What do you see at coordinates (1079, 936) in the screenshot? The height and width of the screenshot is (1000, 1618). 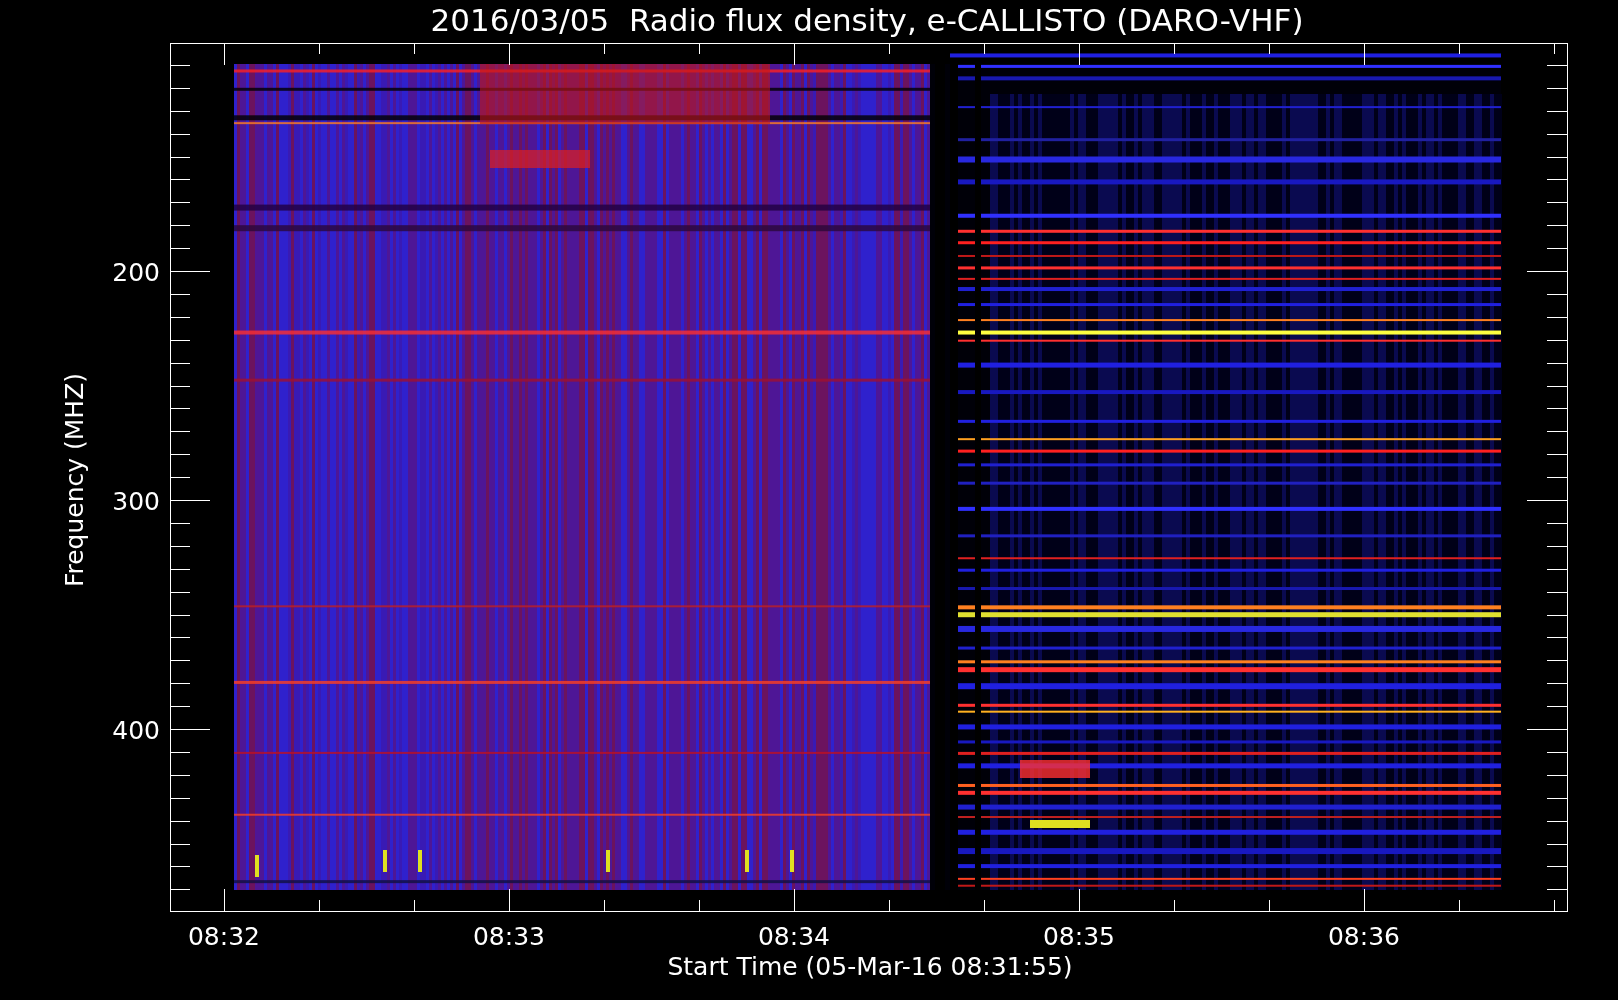 I see `tick-label: 08:35` at bounding box center [1079, 936].